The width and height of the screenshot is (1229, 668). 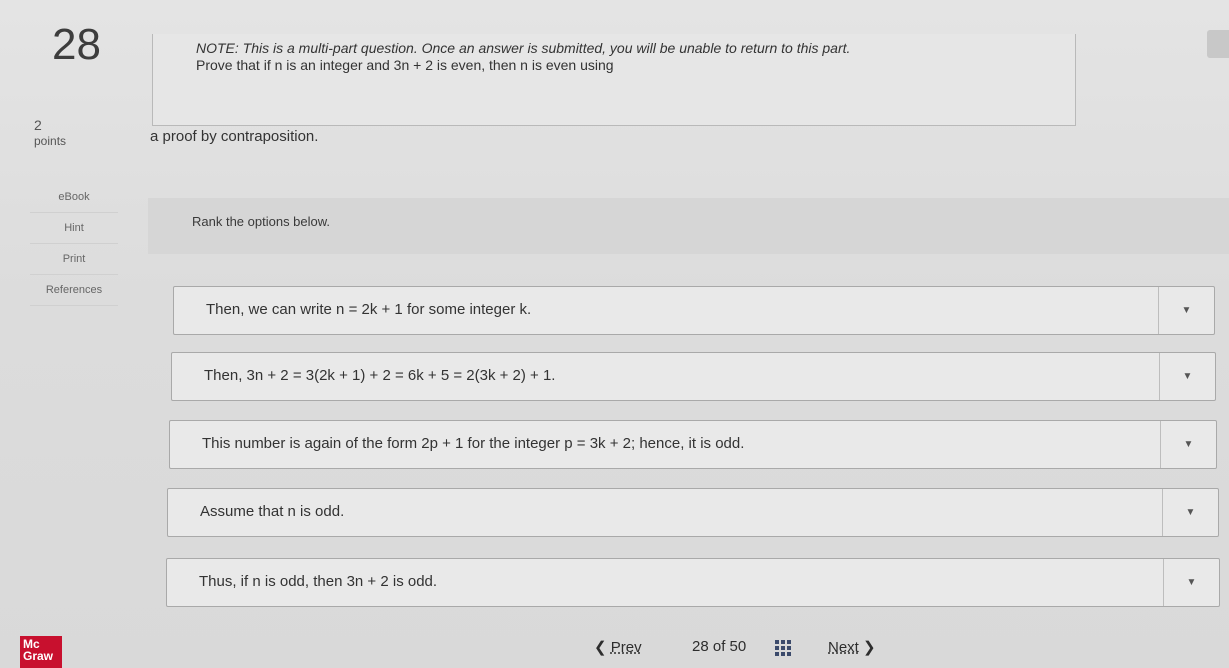 I want to click on rank-option-5: Thus, if n is odd, then 3n + 2 is odd. ▼, so click(x=693, y=582).